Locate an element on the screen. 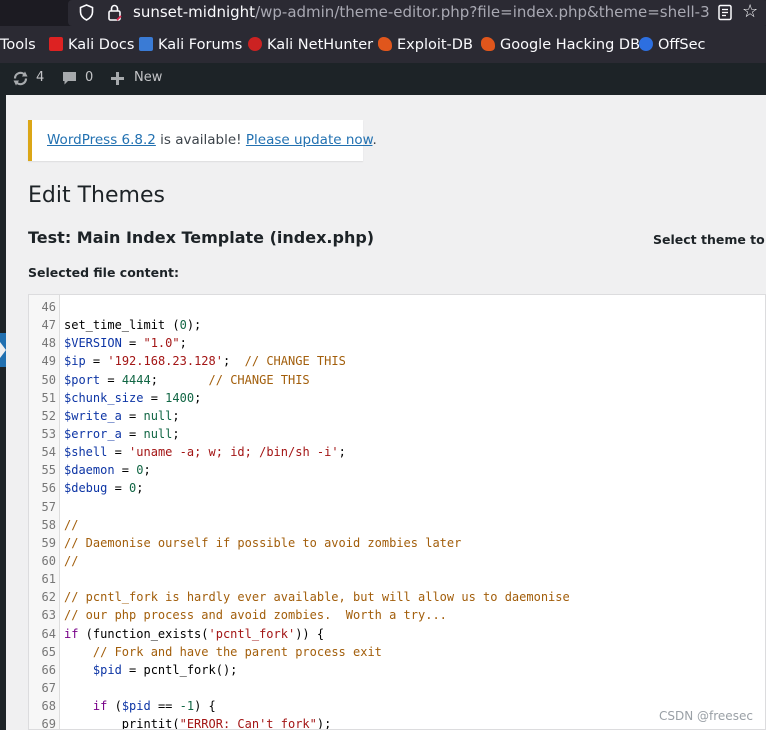  code-text: $write_a = null; is located at coordinates (122, 416).